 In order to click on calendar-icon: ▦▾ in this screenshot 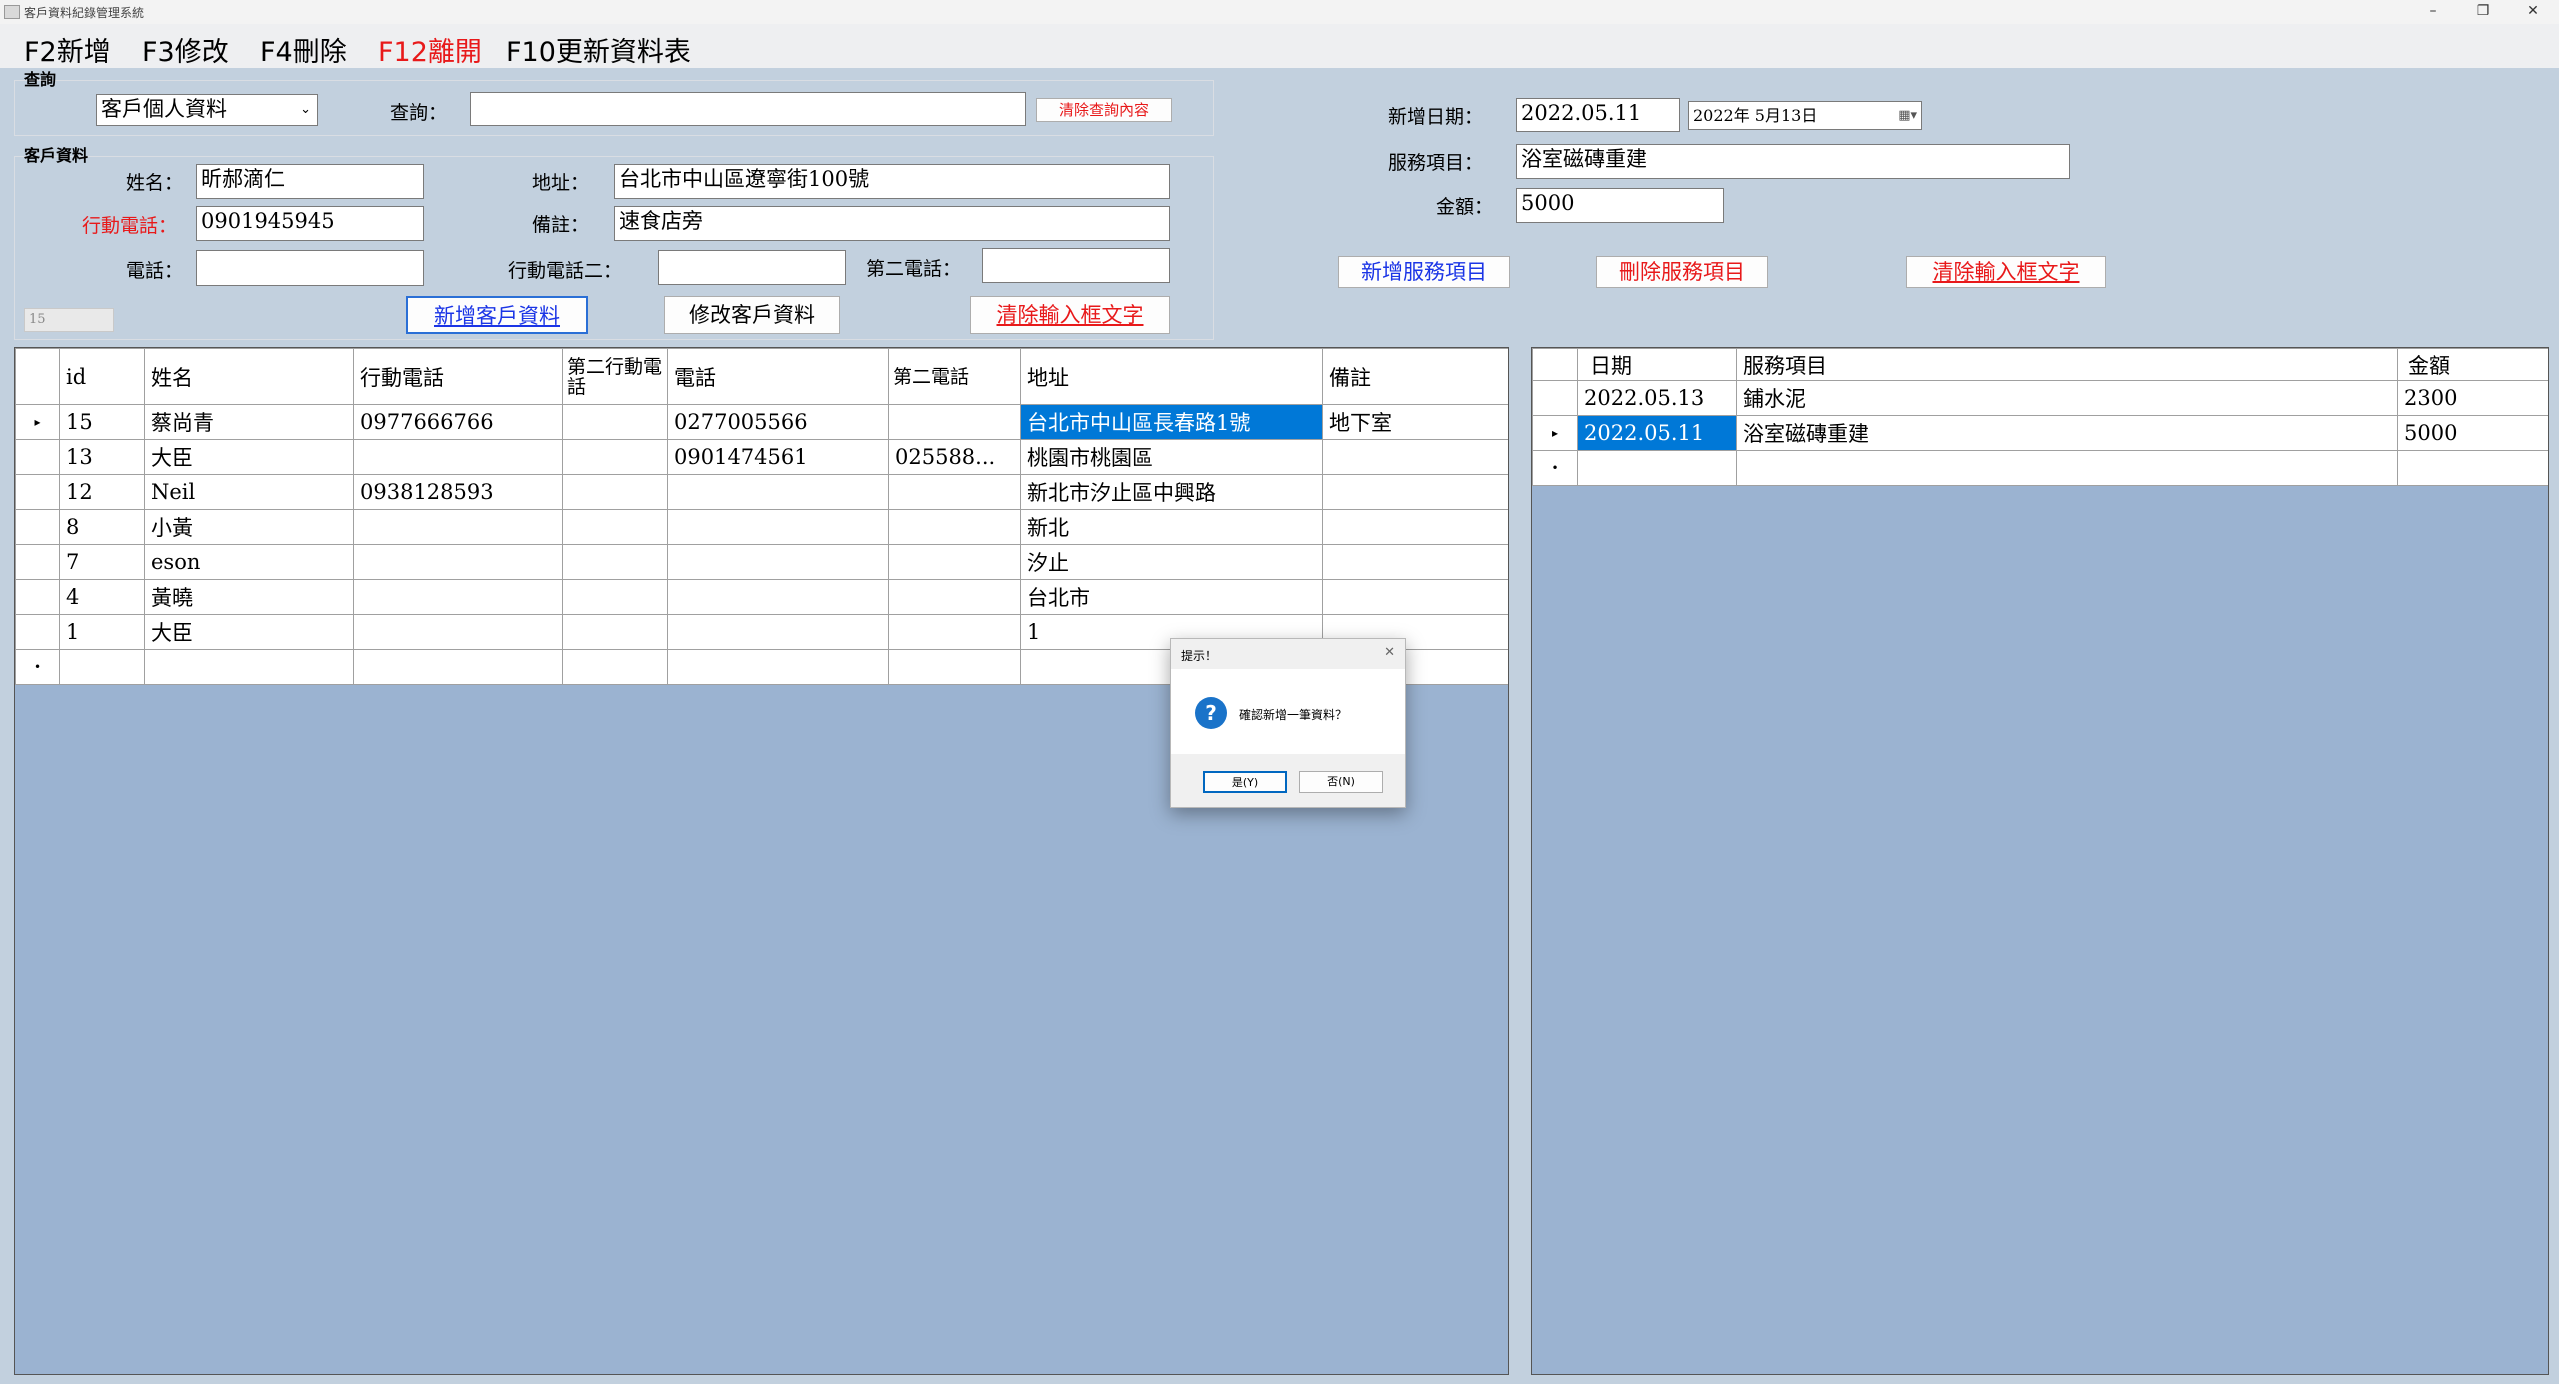, I will do `click(1907, 115)`.